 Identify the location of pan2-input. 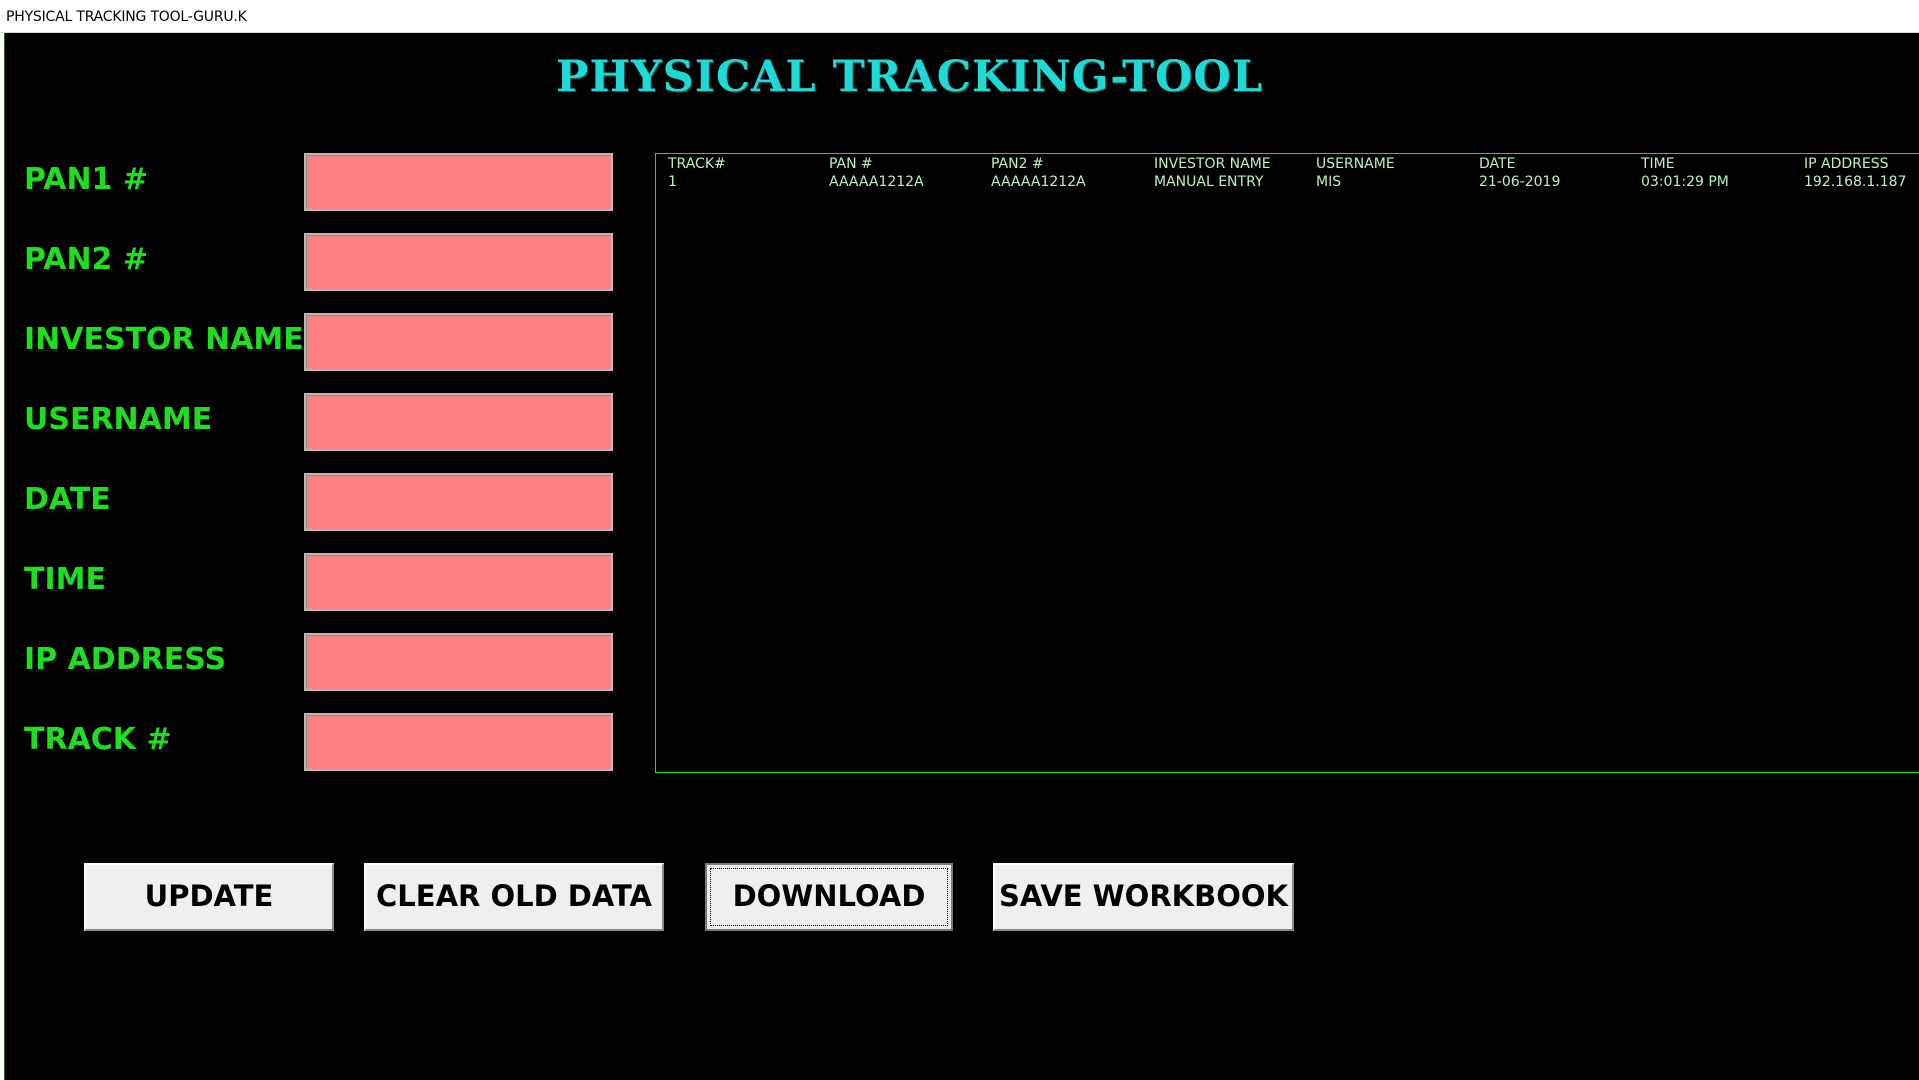
(458, 262).